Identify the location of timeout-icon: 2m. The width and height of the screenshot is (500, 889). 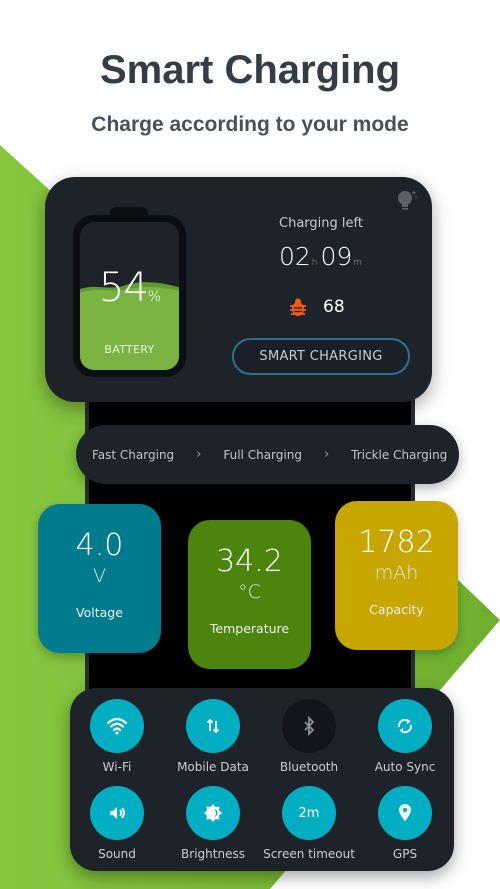
(309, 813).